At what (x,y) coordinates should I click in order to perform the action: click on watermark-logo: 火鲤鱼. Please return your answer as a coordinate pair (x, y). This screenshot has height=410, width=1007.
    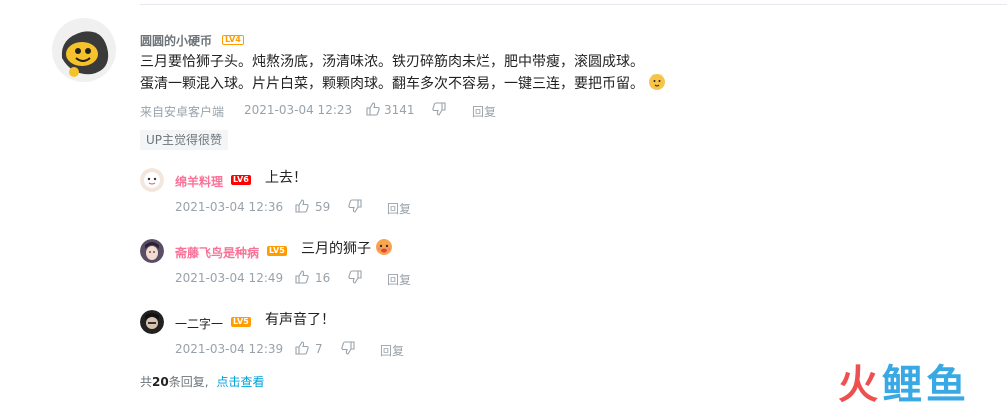
    Looking at the image, I should click on (904, 381).